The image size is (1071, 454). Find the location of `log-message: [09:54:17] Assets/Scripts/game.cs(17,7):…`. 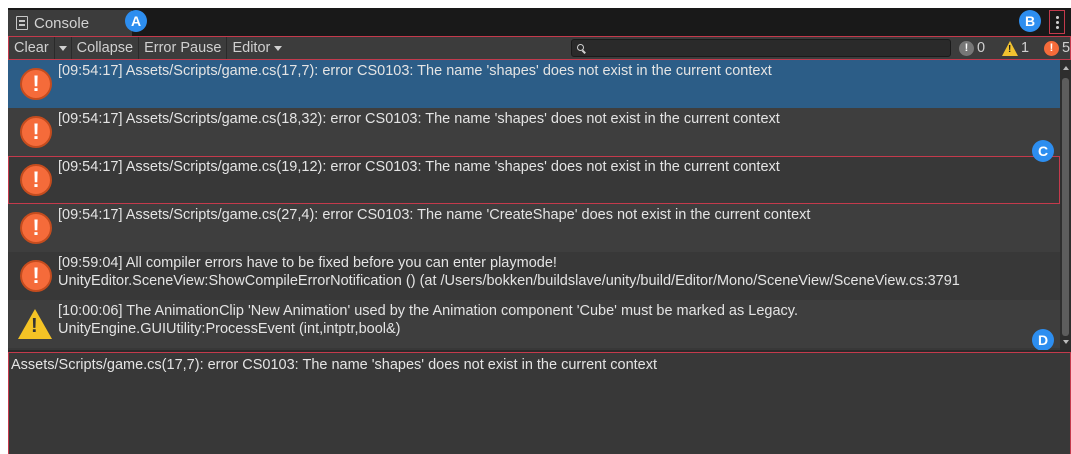

log-message: [09:54:17] Assets/Scripts/game.cs(17,7):… is located at coordinates (415, 71).